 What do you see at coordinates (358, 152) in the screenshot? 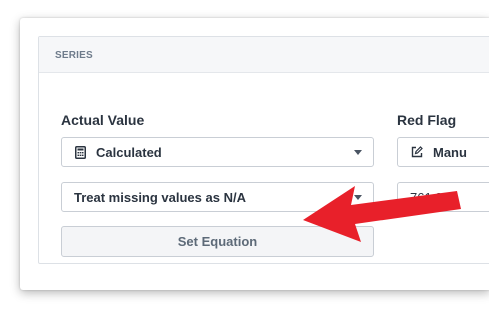
I see `chevron-down-icon` at bounding box center [358, 152].